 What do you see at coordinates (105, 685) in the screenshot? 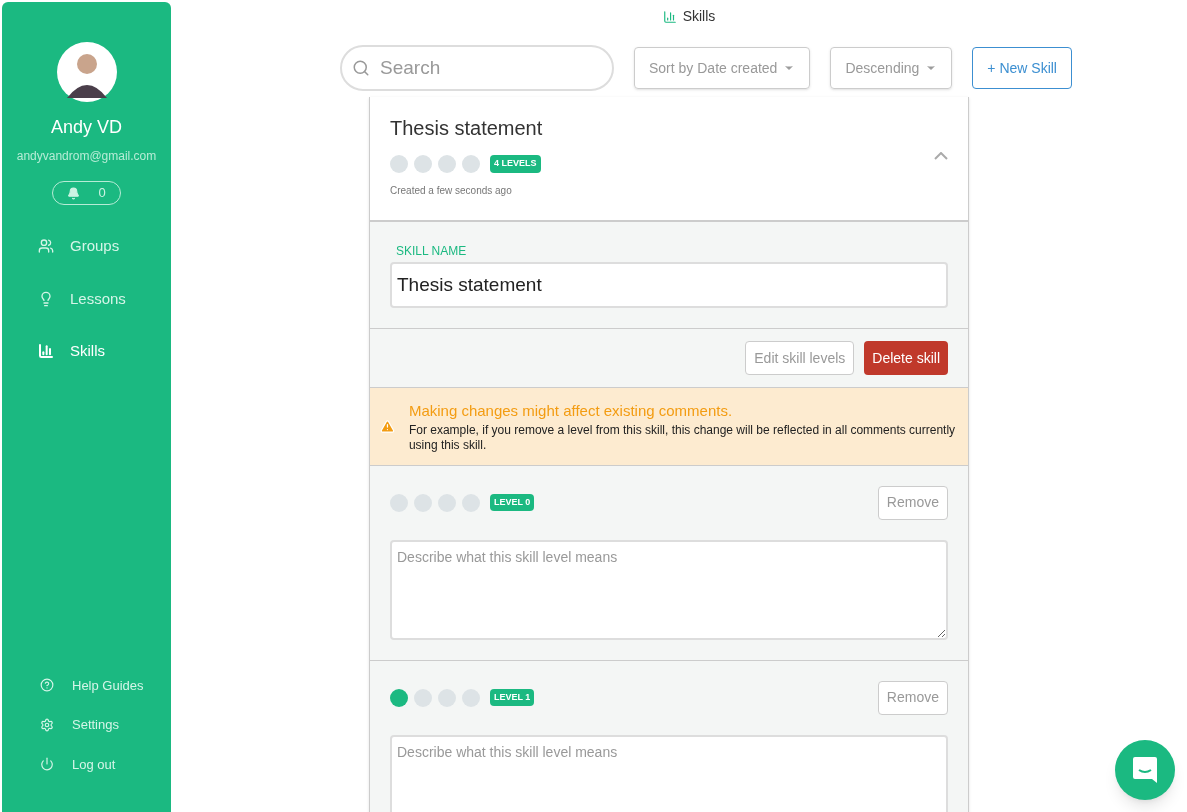
I see `footer-nav-item: Help Guides` at bounding box center [105, 685].